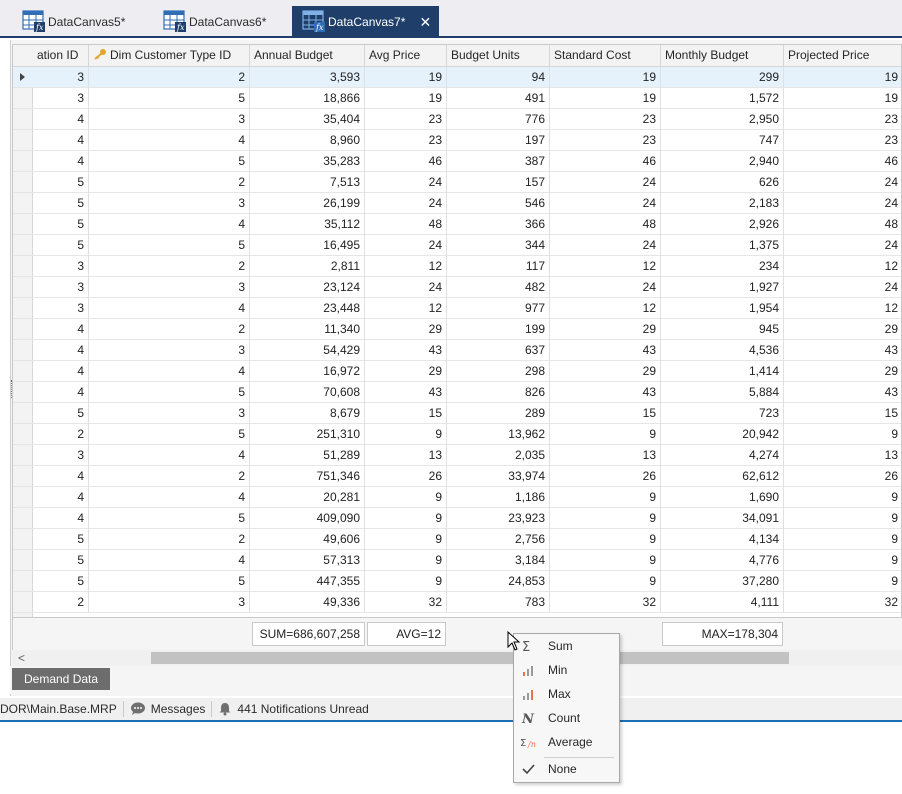  What do you see at coordinates (425, 22) in the screenshot?
I see `close-tab-icon: ✕` at bounding box center [425, 22].